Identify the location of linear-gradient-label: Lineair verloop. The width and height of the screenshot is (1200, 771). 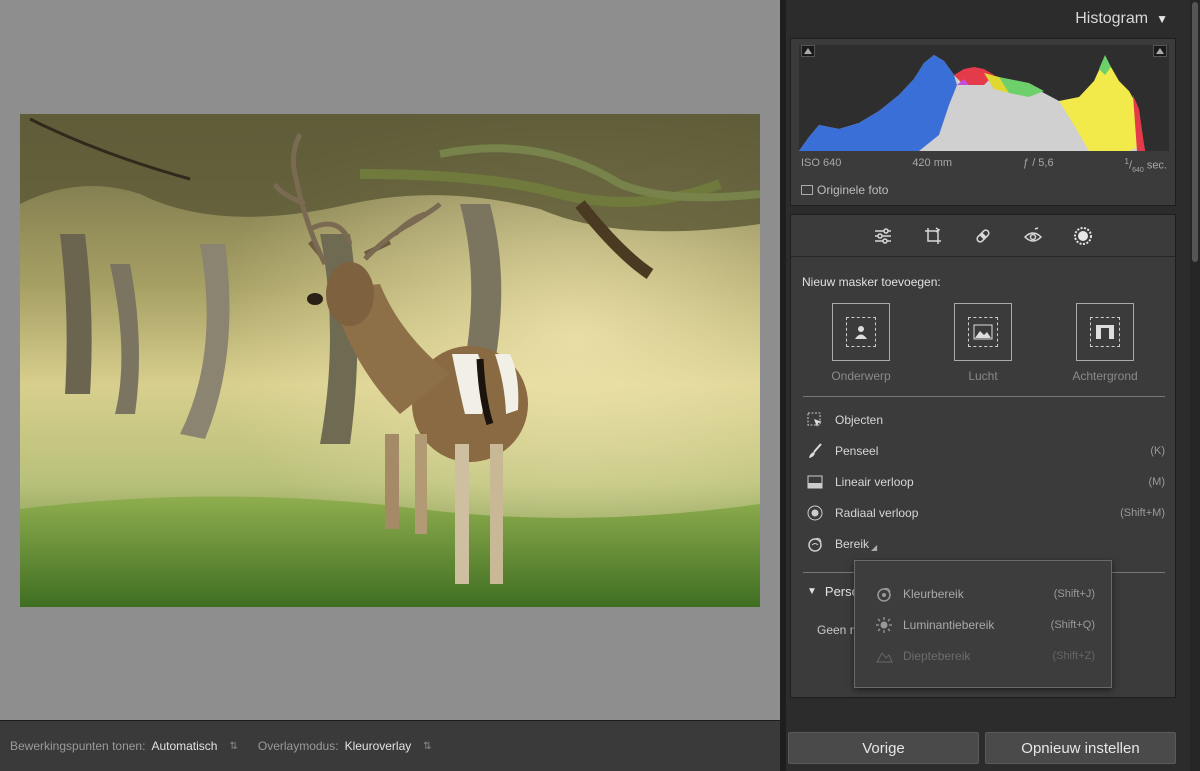
(874, 482).